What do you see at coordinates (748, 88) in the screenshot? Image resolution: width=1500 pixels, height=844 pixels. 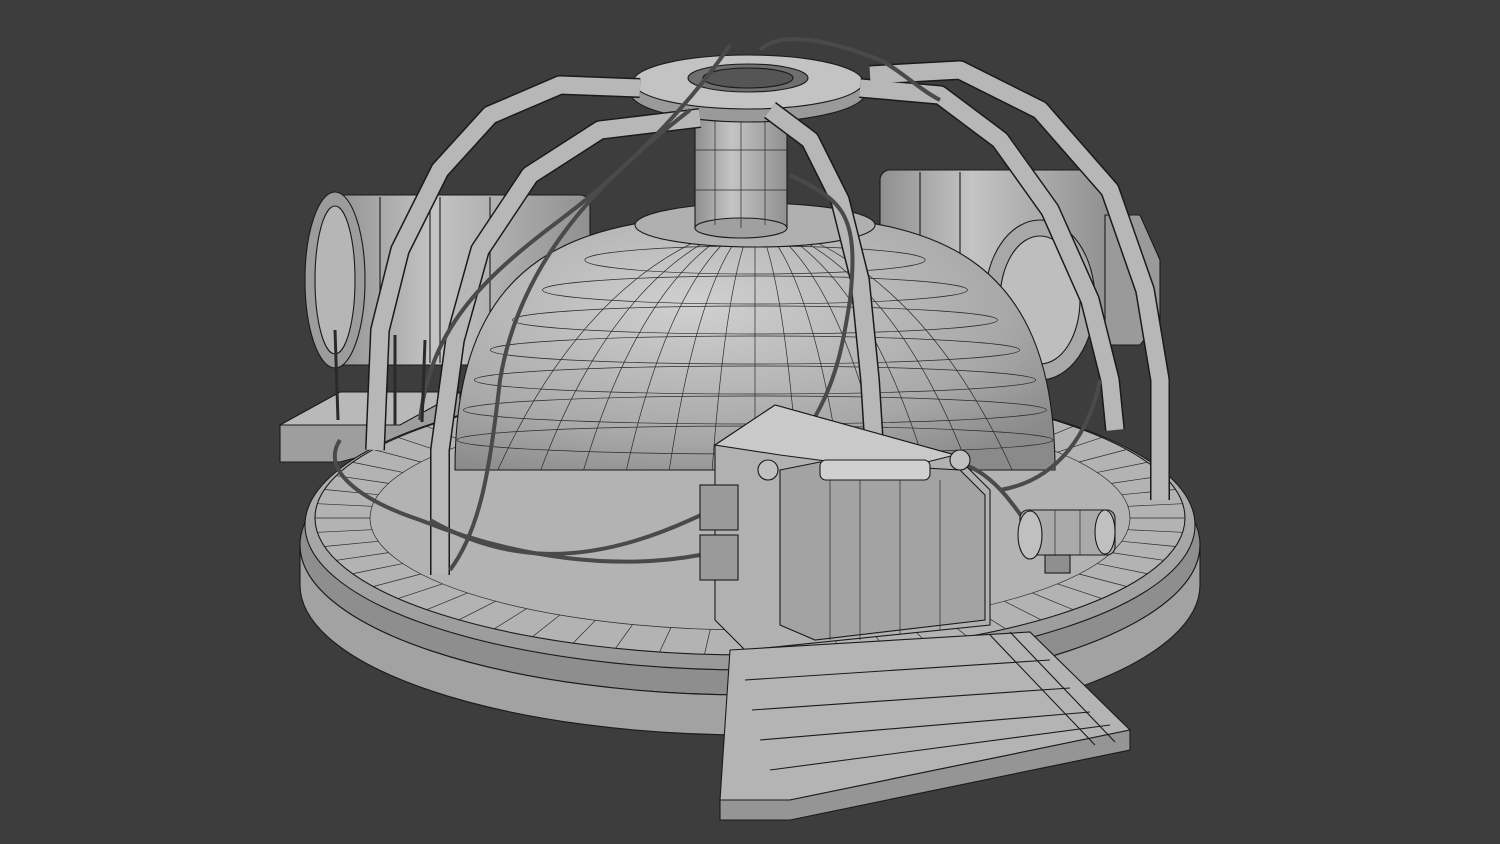 I see `top-ring` at bounding box center [748, 88].